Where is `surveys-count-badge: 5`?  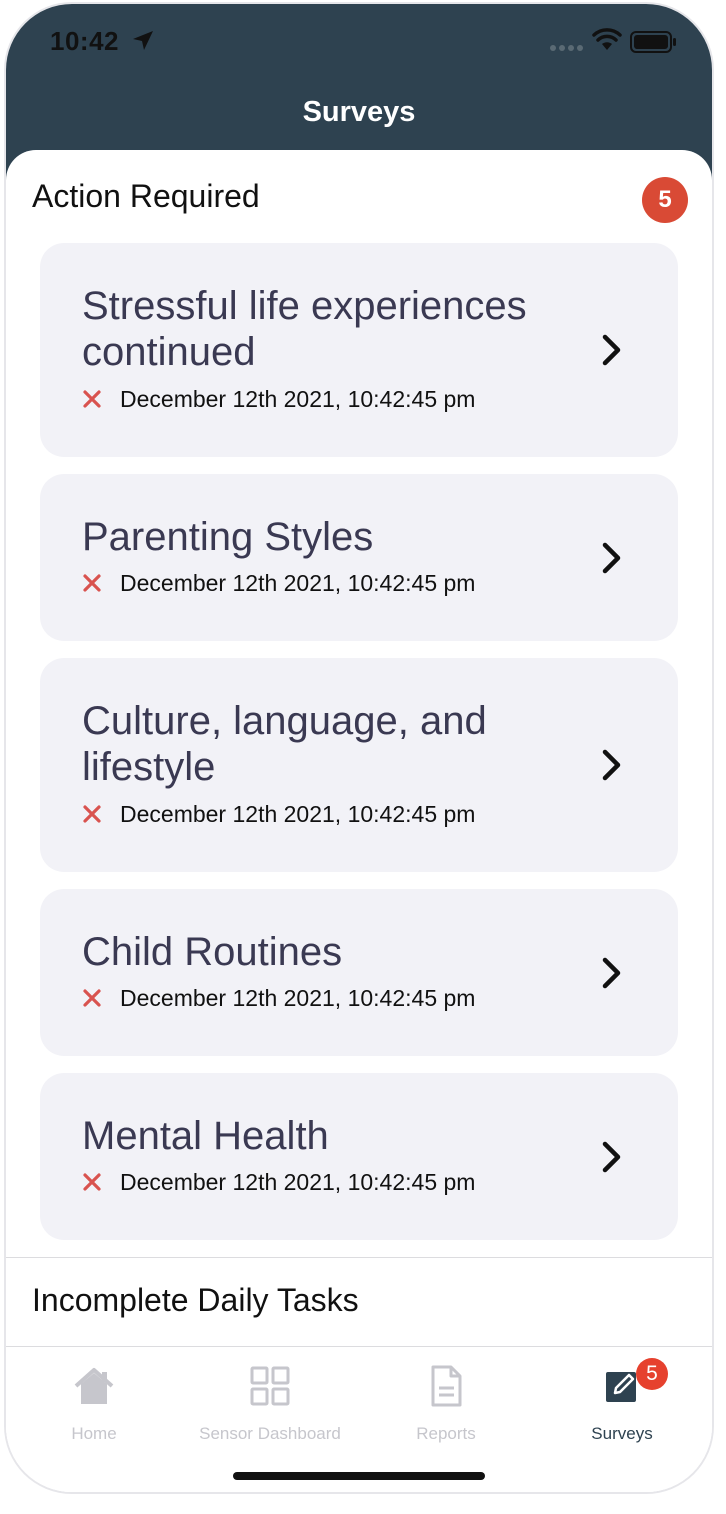
surveys-count-badge: 5 is located at coordinates (652, 1374).